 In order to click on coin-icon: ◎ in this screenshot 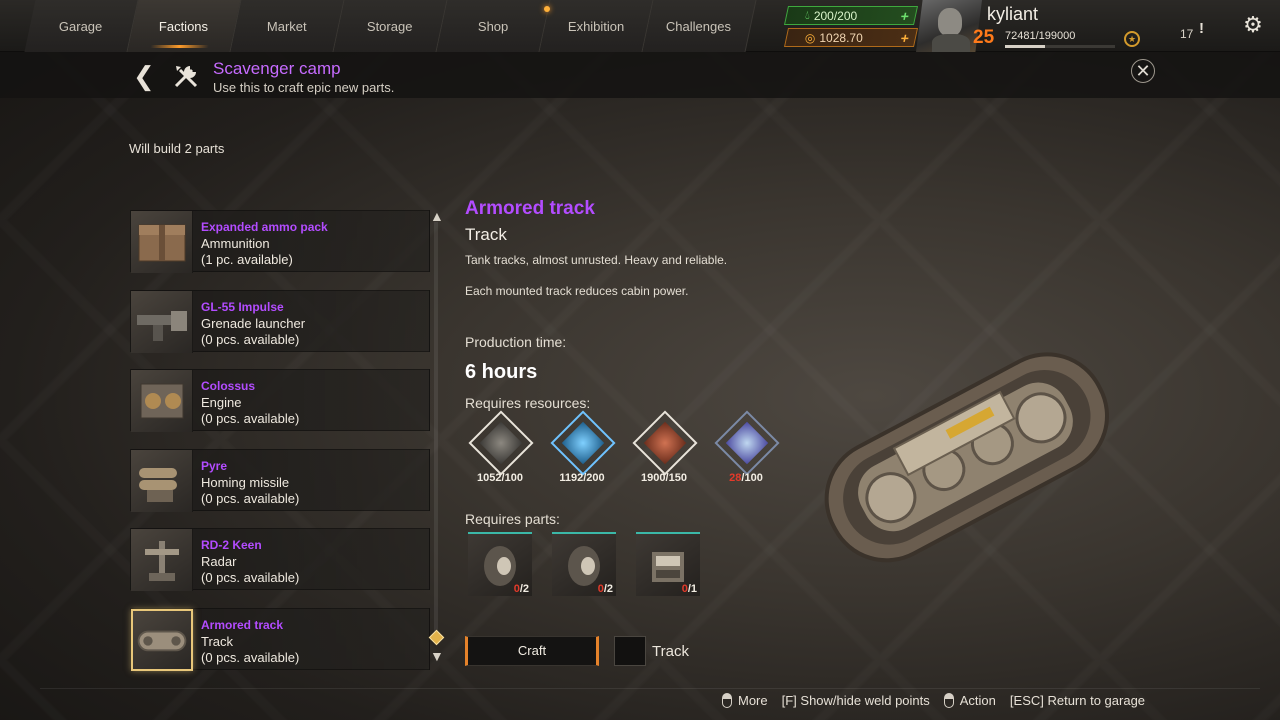, I will do `click(810, 37)`.